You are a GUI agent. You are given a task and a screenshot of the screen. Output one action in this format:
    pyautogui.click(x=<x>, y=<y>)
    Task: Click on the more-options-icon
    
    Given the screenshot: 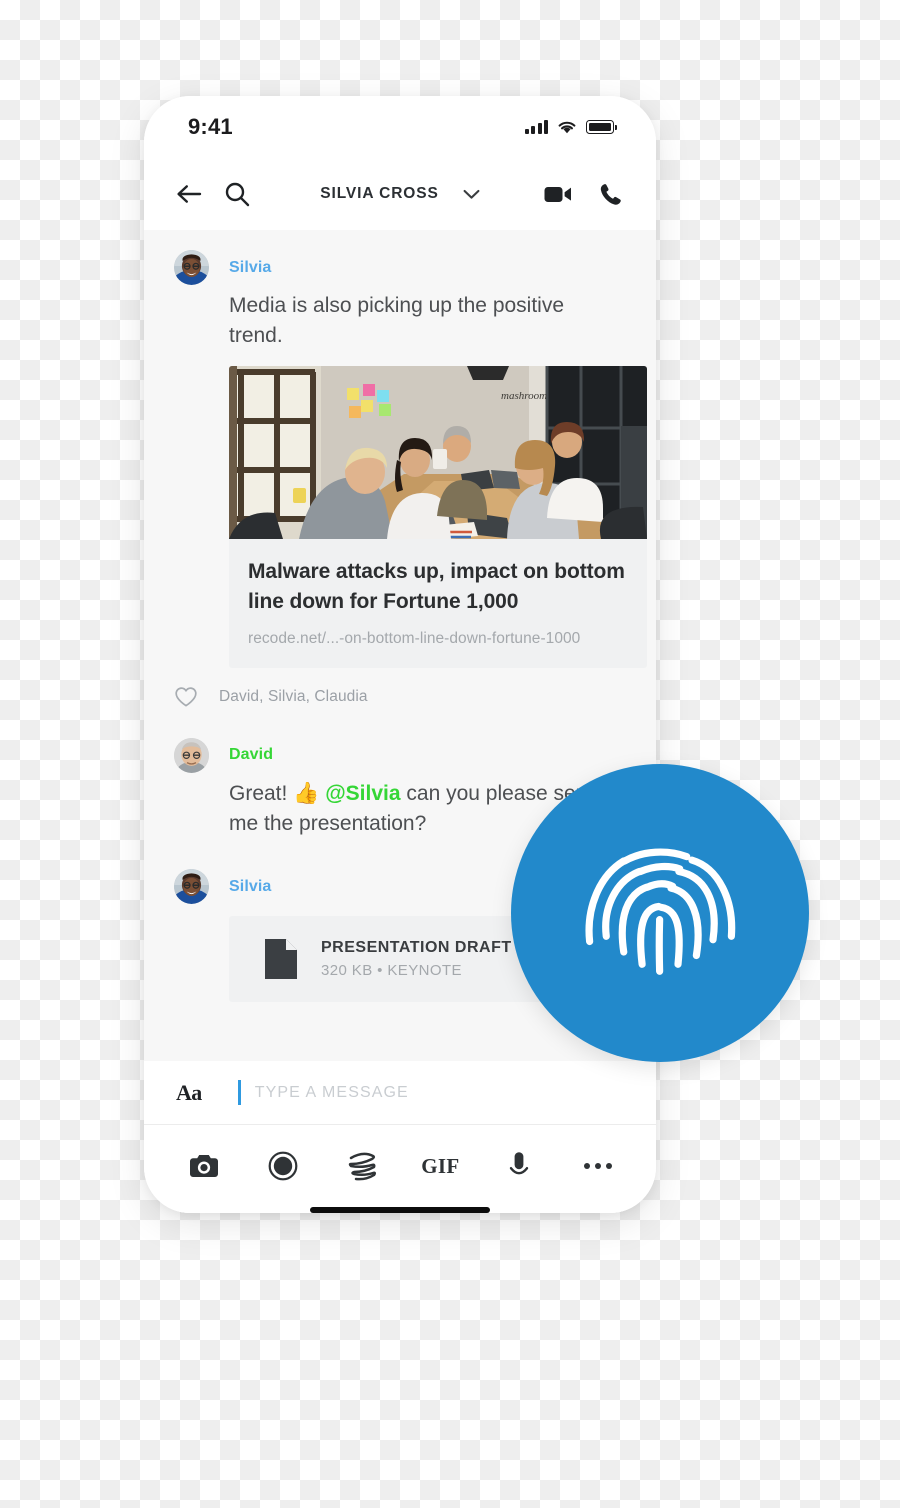 What is the action you would take?
    pyautogui.click(x=598, y=1166)
    